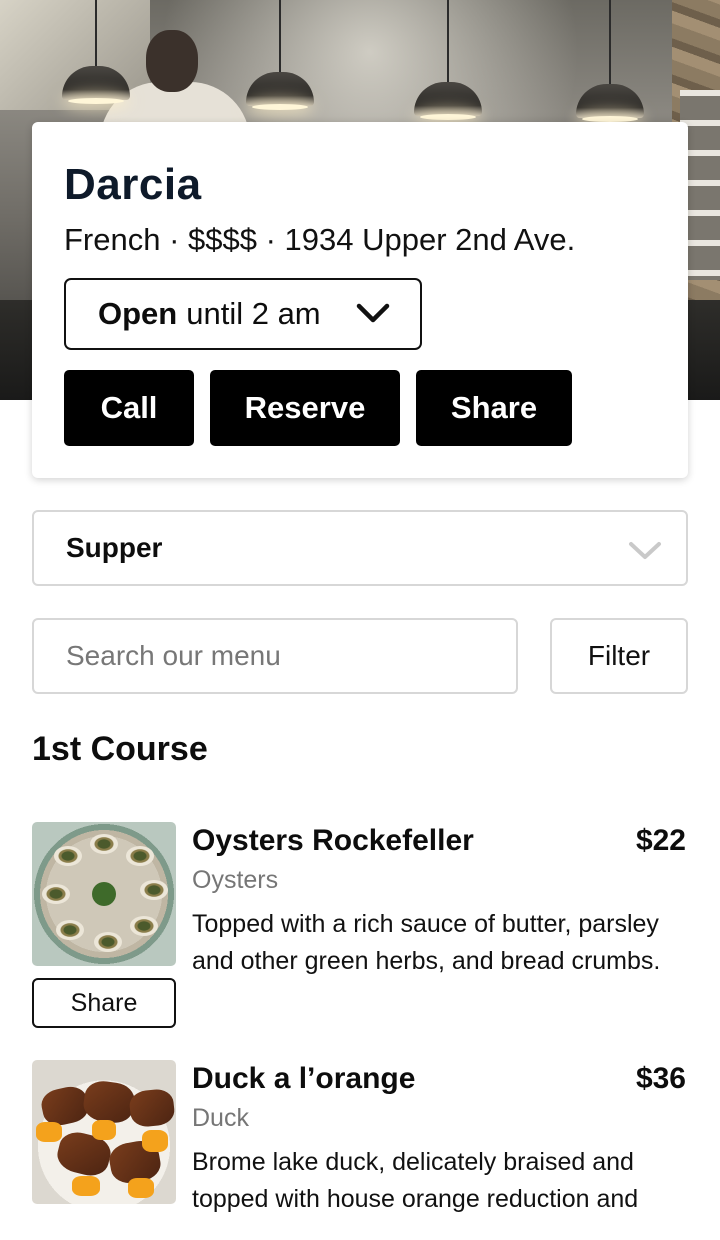 Image resolution: width=720 pixels, height=1240 pixels. Describe the element at coordinates (660, 840) in the screenshot. I see `dish-price: $22` at that location.